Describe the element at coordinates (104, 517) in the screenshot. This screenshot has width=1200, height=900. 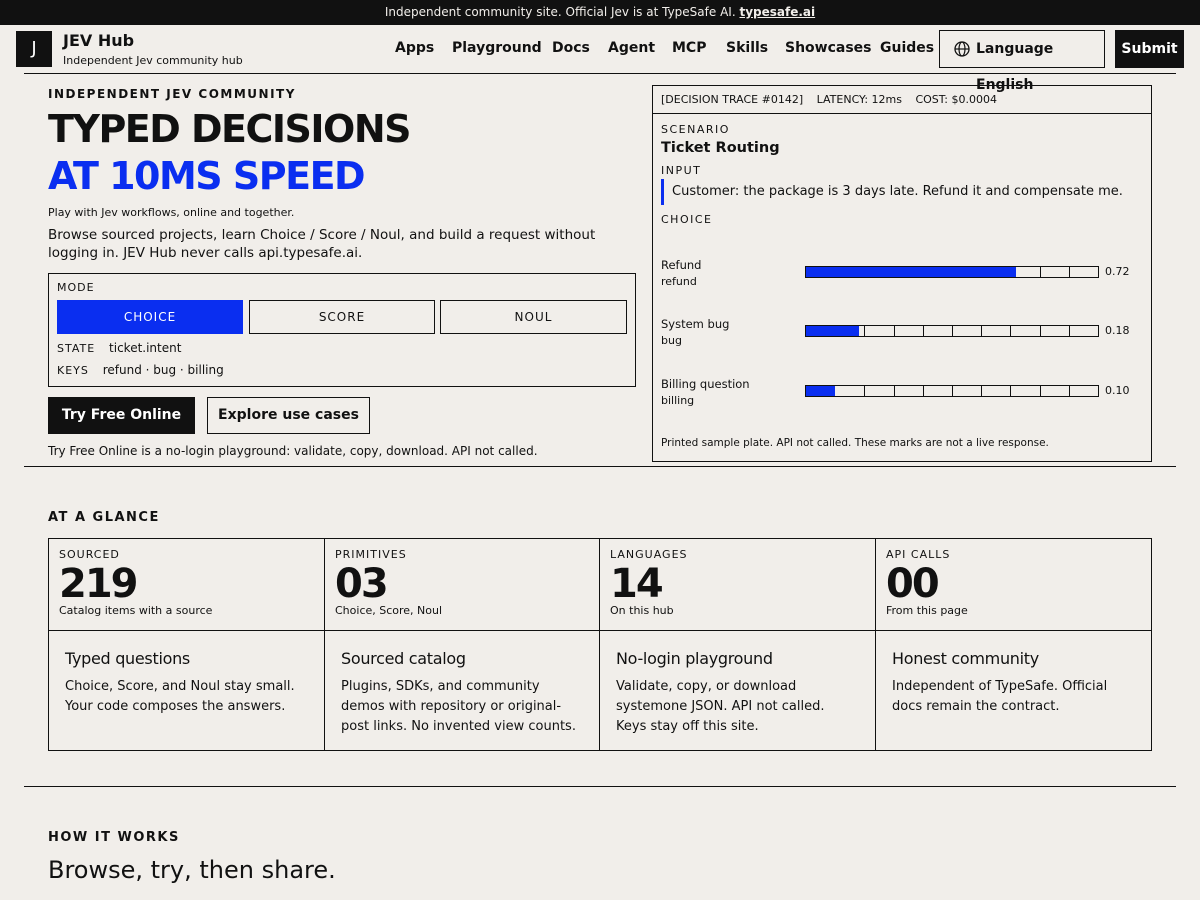
I see `glance-title: AT A GLANCE` at that location.